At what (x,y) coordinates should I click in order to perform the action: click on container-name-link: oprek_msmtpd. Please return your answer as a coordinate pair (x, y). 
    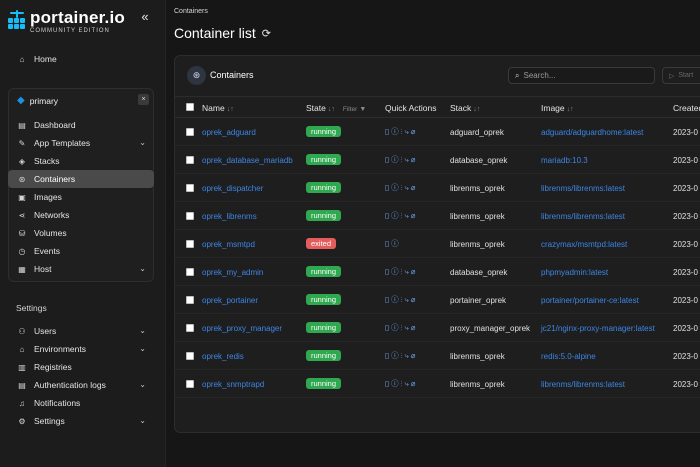
    Looking at the image, I should click on (228, 244).